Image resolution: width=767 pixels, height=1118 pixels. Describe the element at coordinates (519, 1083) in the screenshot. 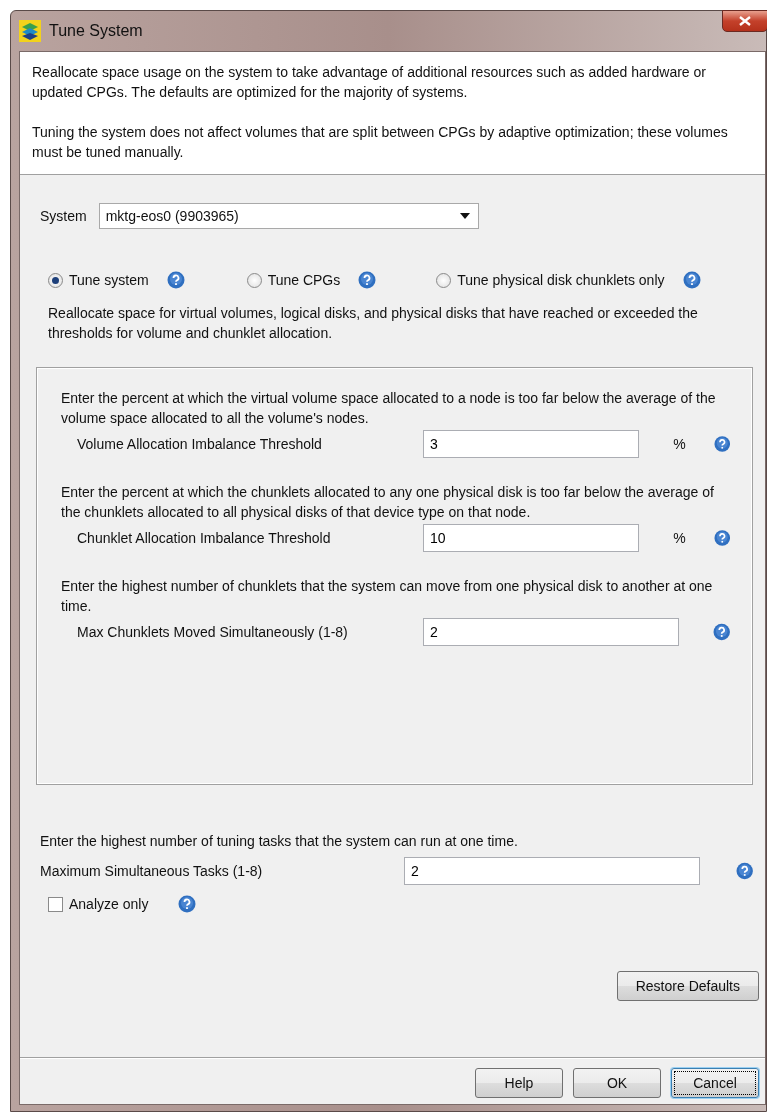

I see `dialog-button: Help` at that location.